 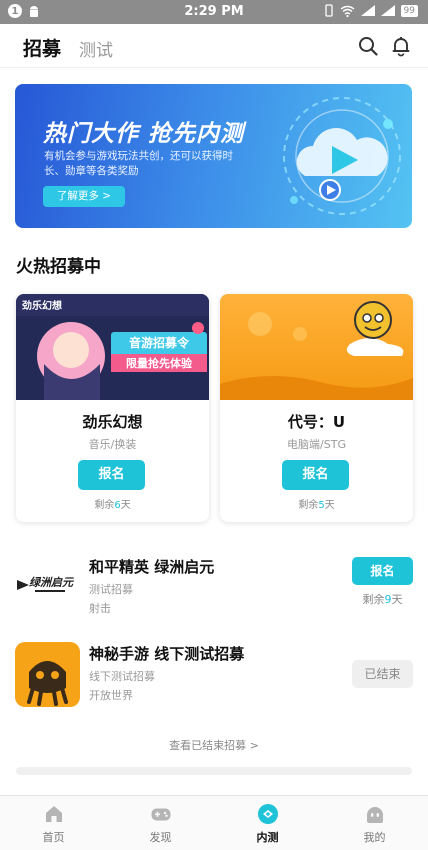 What do you see at coordinates (144, 134) in the screenshot?
I see `banner-title: 热门大作 抢先内测` at bounding box center [144, 134].